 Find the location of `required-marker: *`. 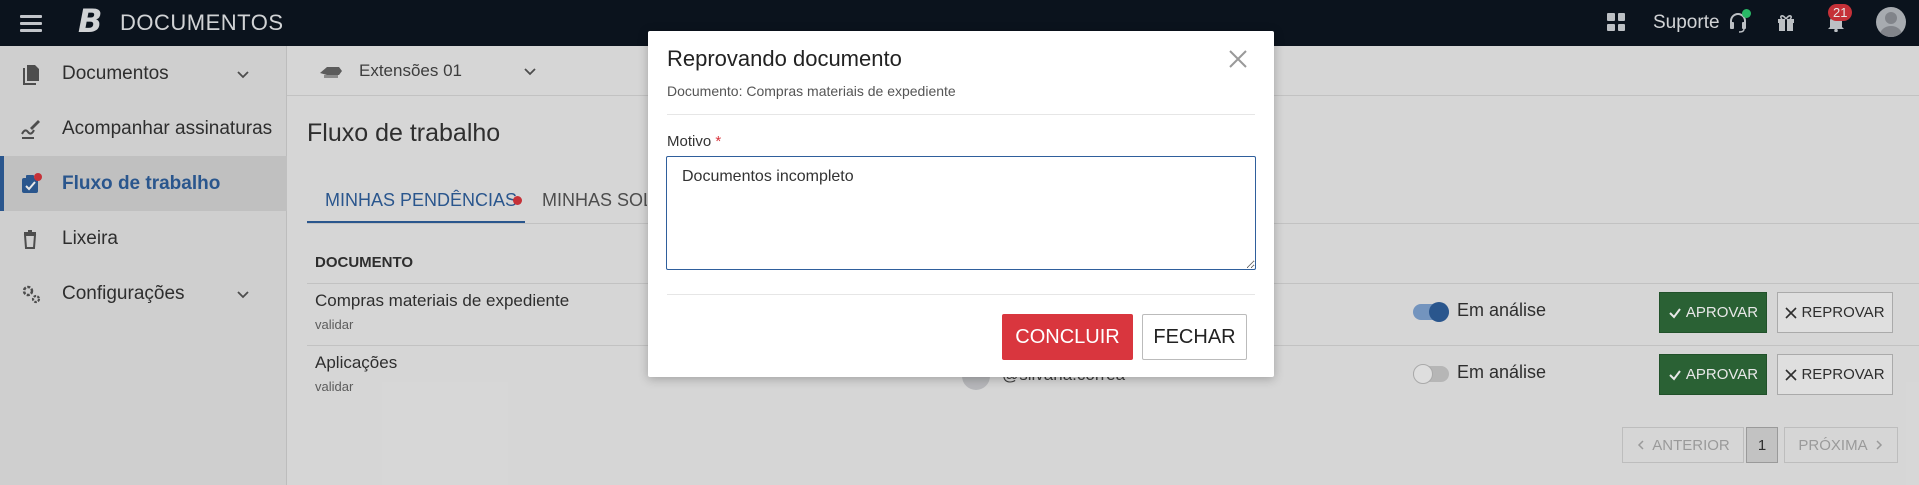

required-marker: * is located at coordinates (718, 141).